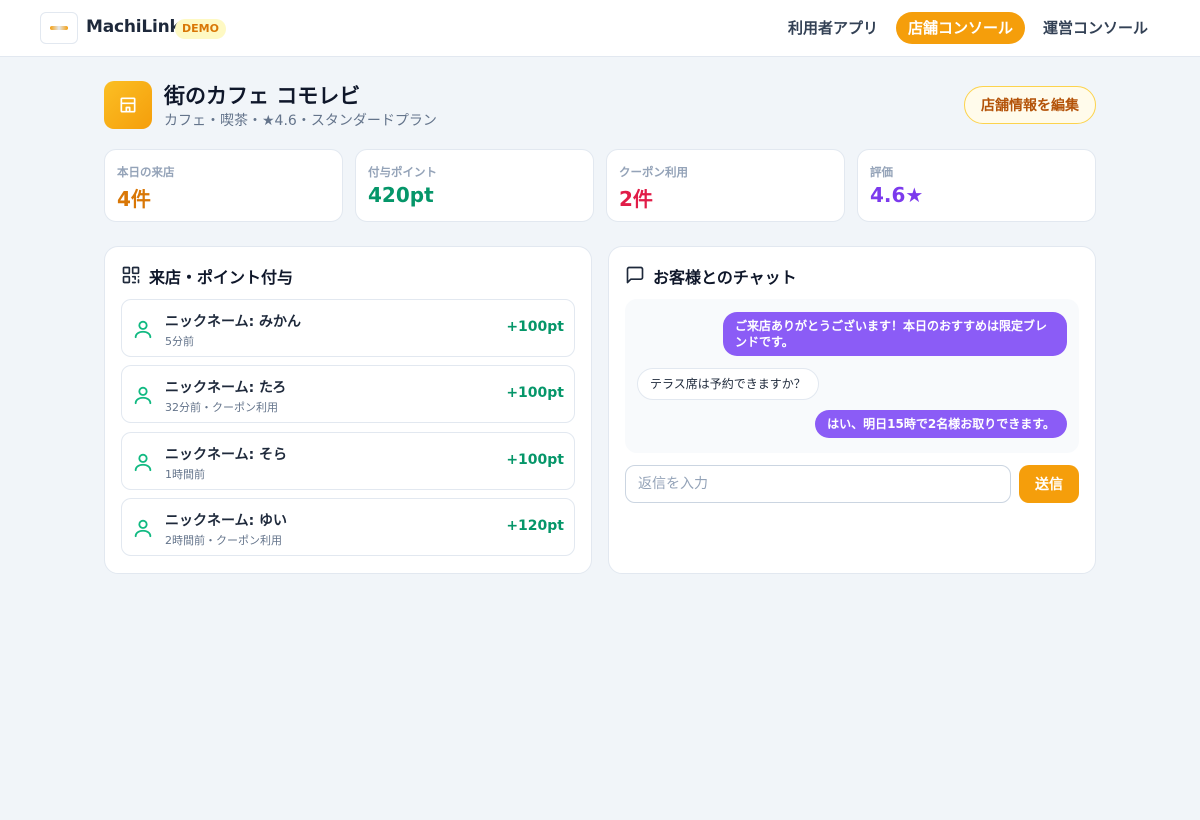 The width and height of the screenshot is (1200, 820). I want to click on visit-name: ニックネーム: たろ, so click(226, 388).